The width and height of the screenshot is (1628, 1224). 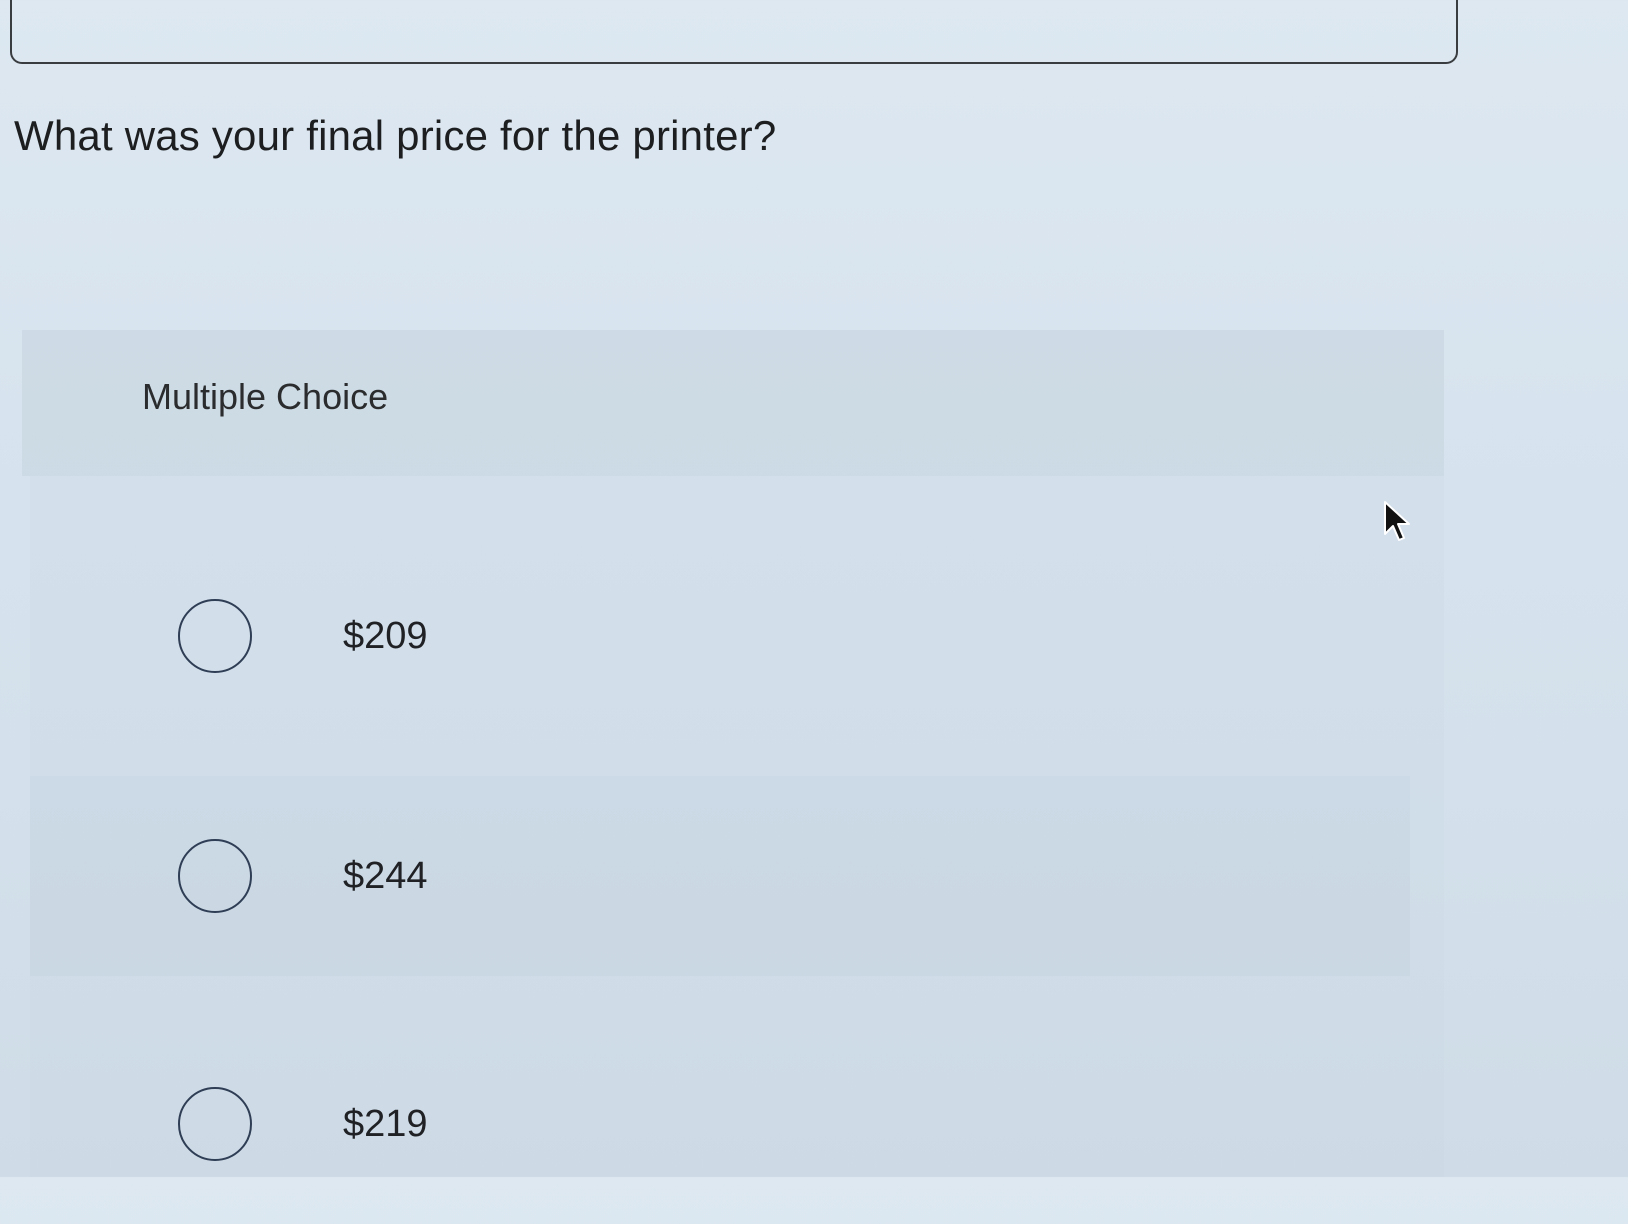 What do you see at coordinates (720, 1124) in the screenshot?
I see `option-219: $219` at bounding box center [720, 1124].